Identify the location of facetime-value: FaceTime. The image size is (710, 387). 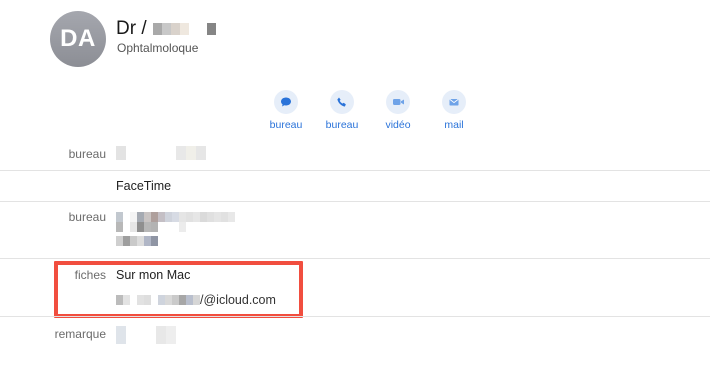
(143, 186).